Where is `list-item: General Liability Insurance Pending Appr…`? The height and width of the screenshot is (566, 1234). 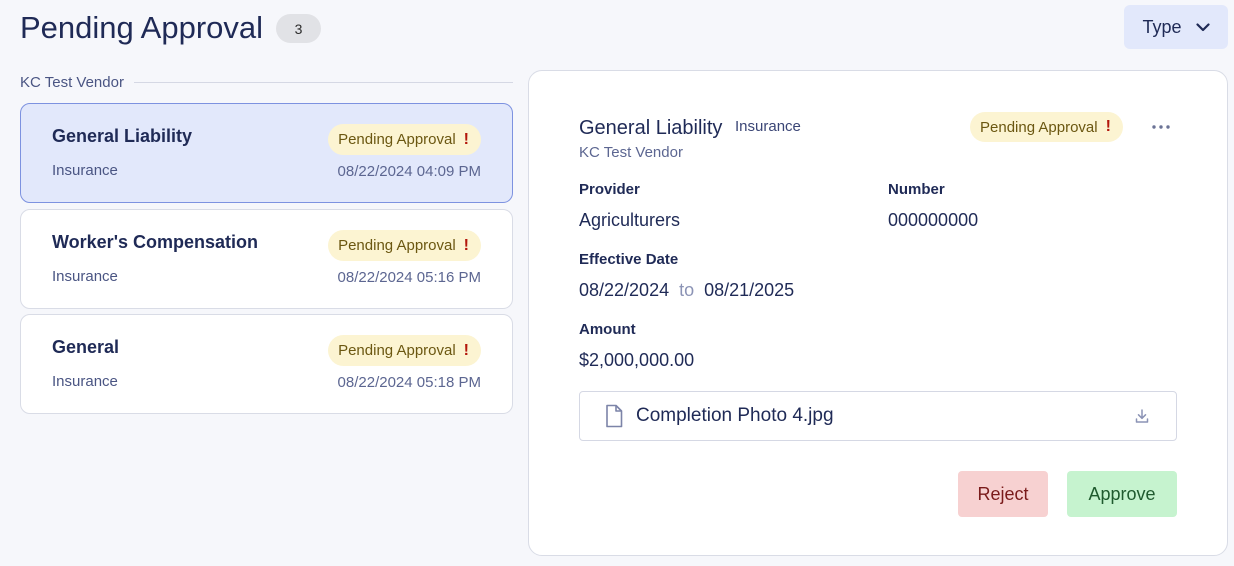 list-item: General Liability Insurance Pending Appr… is located at coordinates (266, 153).